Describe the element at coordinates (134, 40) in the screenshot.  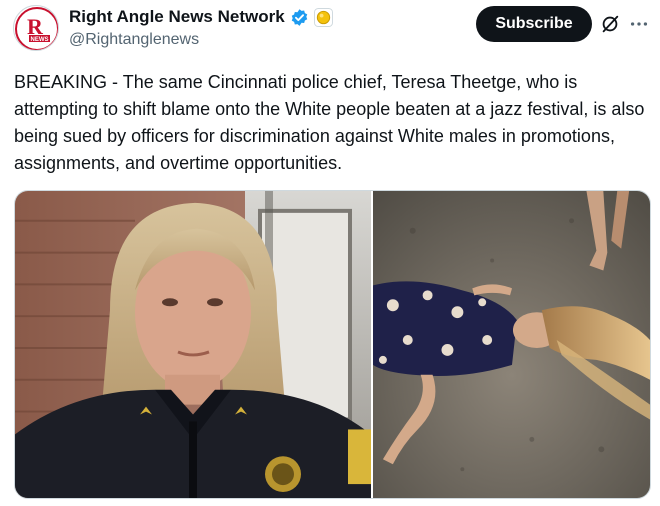
I see `account-handle: @Rightanglenews` at that location.